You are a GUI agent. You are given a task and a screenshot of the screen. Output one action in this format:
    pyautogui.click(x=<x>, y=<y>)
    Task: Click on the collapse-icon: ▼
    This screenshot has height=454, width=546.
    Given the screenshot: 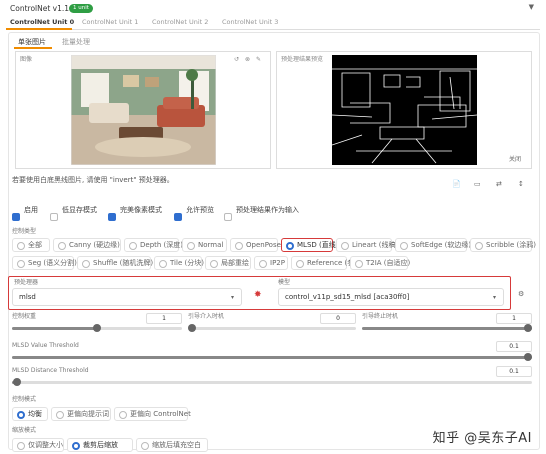 What is the action you would take?
    pyautogui.click(x=531, y=7)
    